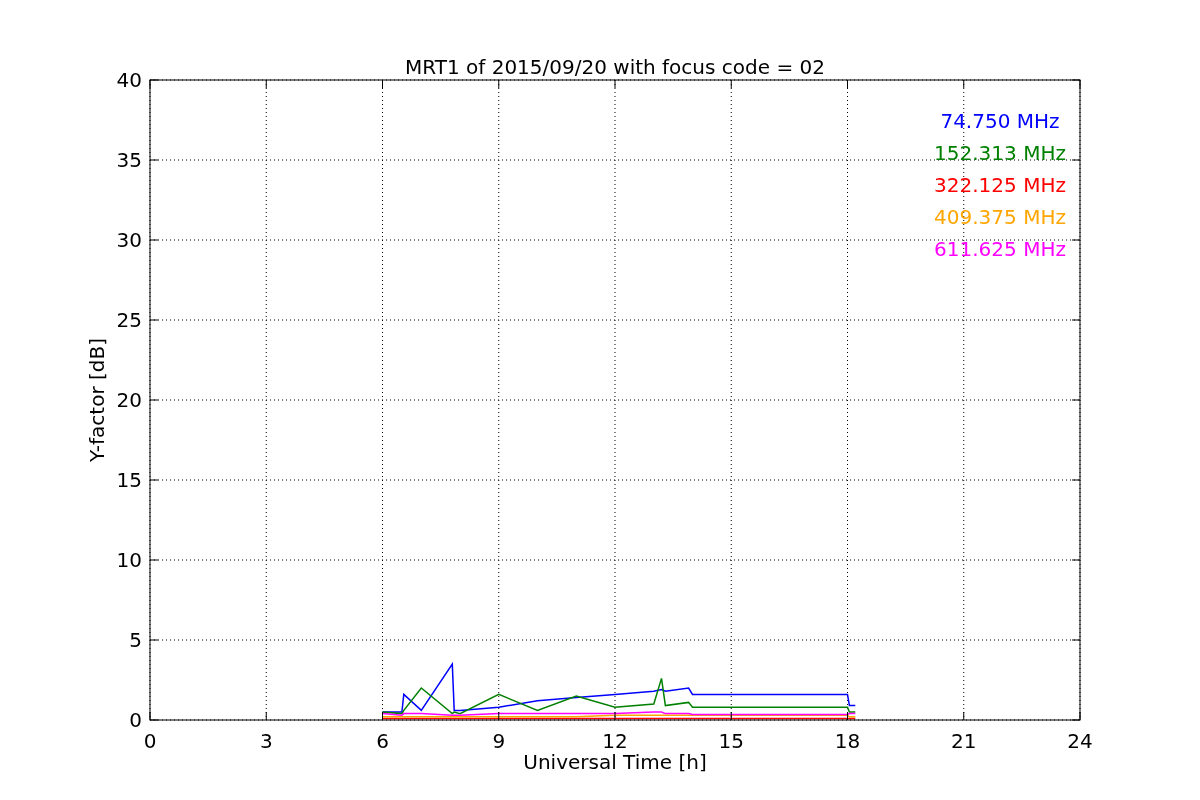 The width and height of the screenshot is (1200, 800). What do you see at coordinates (129, 560) in the screenshot?
I see `y-tick-label: 10` at bounding box center [129, 560].